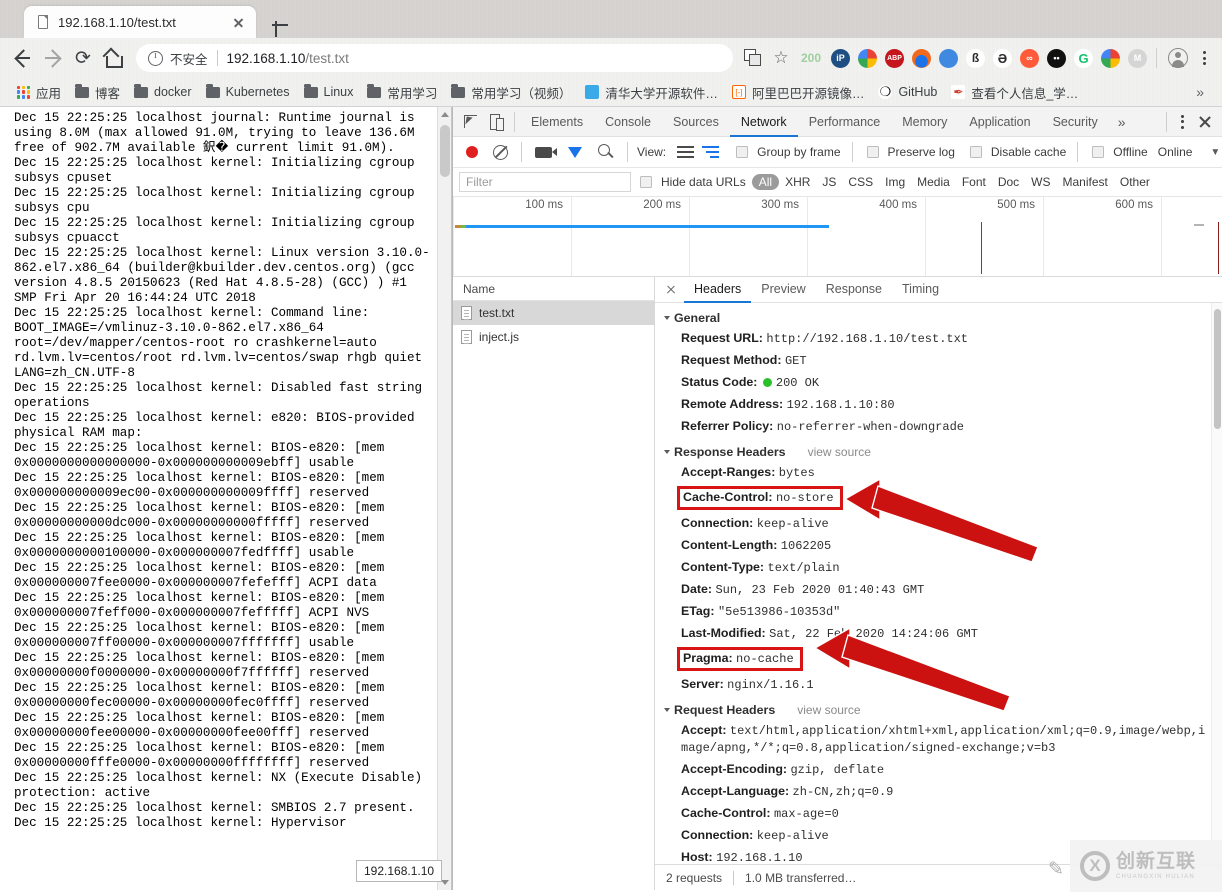 The width and height of the screenshot is (1222, 892). What do you see at coordinates (696, 588) in the screenshot?
I see `header-name: Date:` at bounding box center [696, 588].